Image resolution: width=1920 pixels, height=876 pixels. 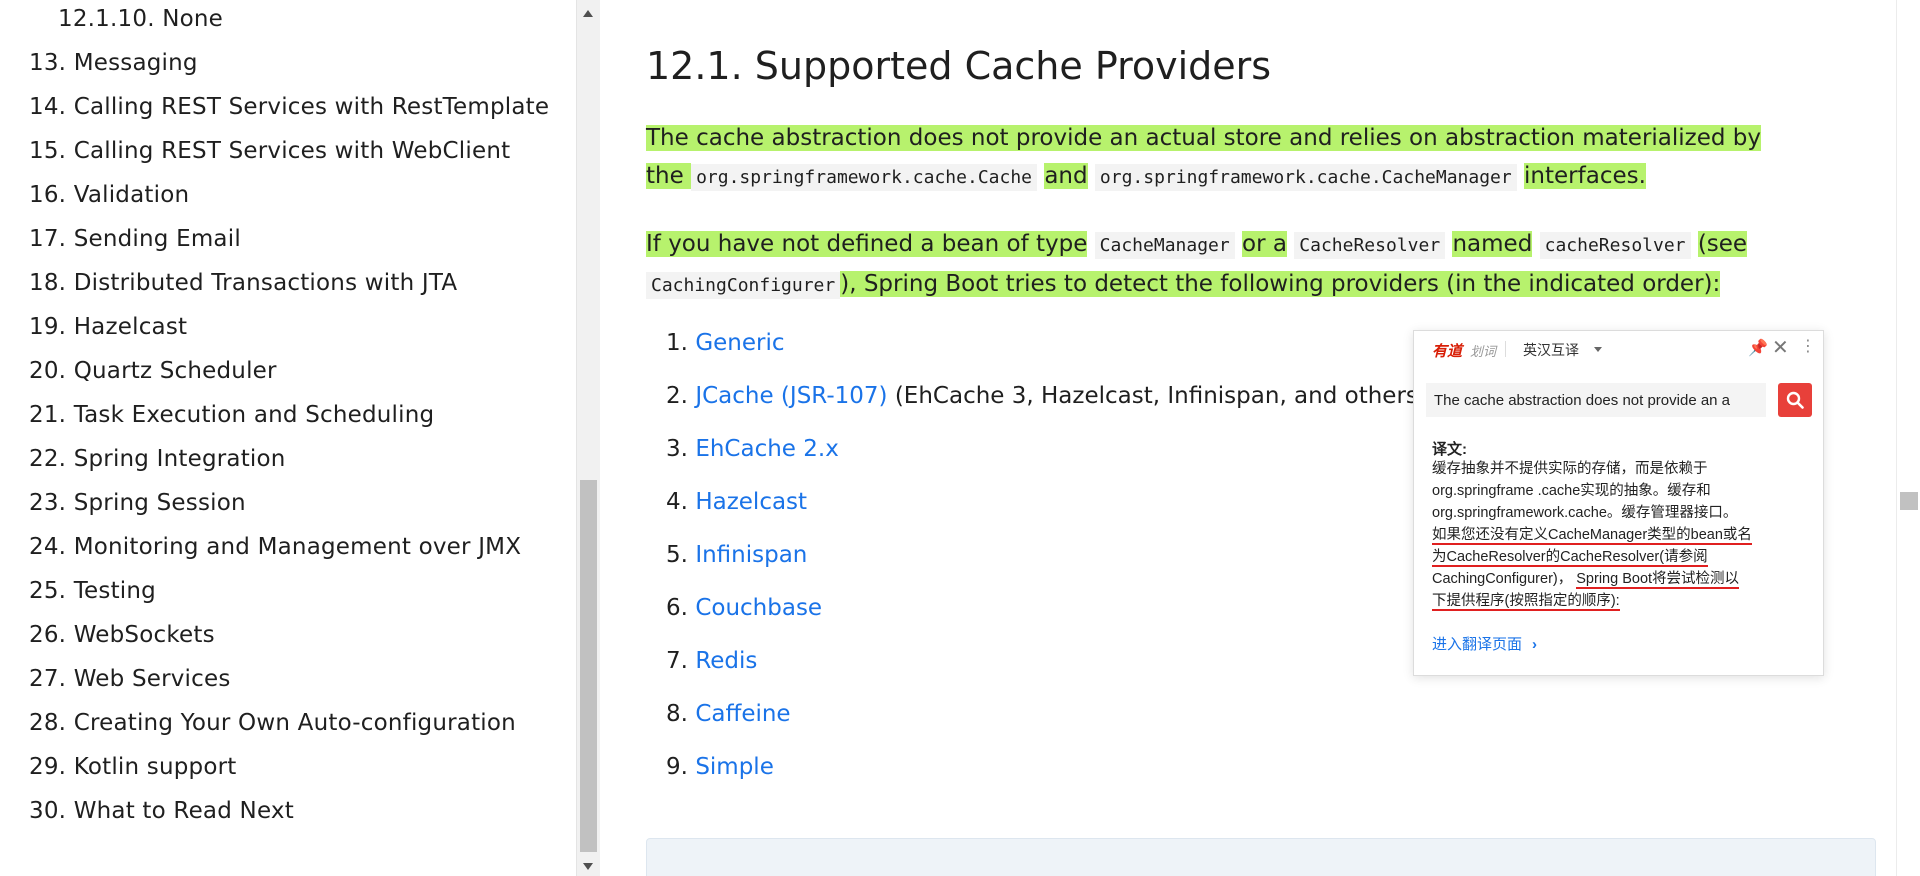 What do you see at coordinates (1526, 602) in the screenshot?
I see `underlined-translation-line: 下提供程序(按照指定的顺序):` at bounding box center [1526, 602].